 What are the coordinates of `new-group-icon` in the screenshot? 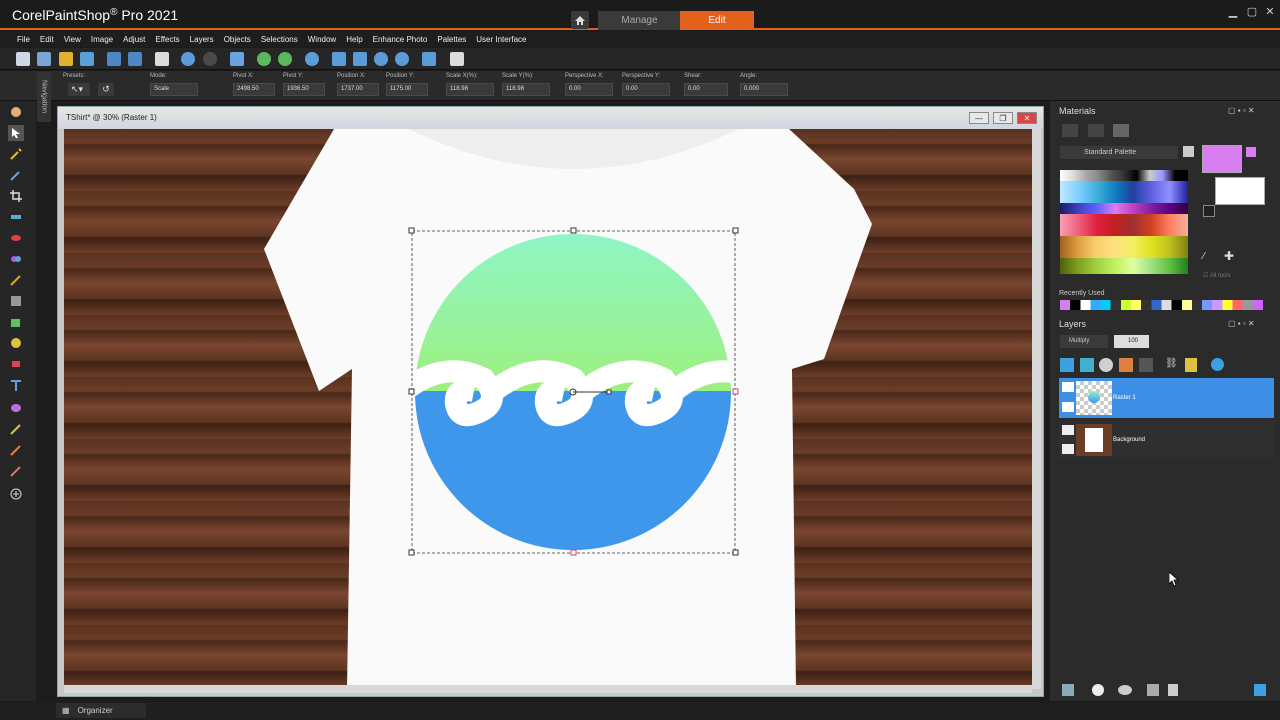 It's located at (1106, 365).